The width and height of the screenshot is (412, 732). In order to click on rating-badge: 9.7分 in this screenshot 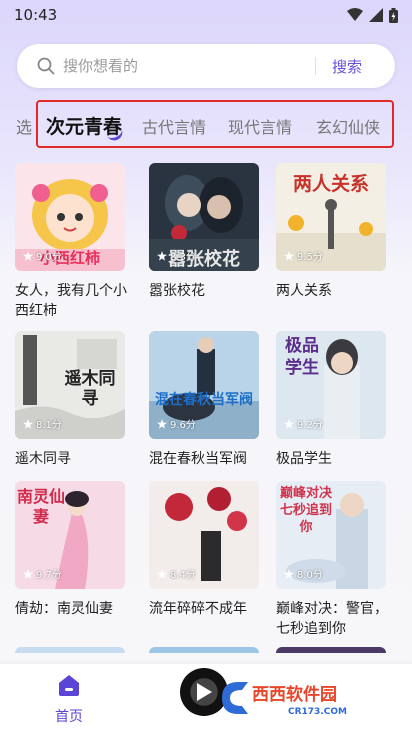, I will do `click(42, 573)`.